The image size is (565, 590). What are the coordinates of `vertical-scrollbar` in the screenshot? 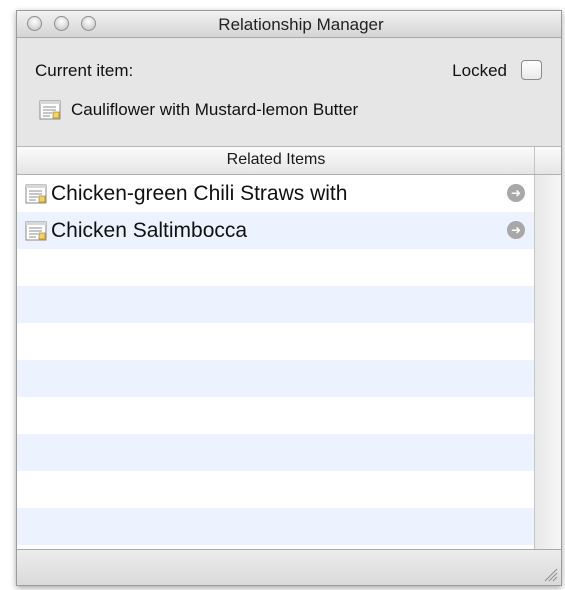 It's located at (547, 362).